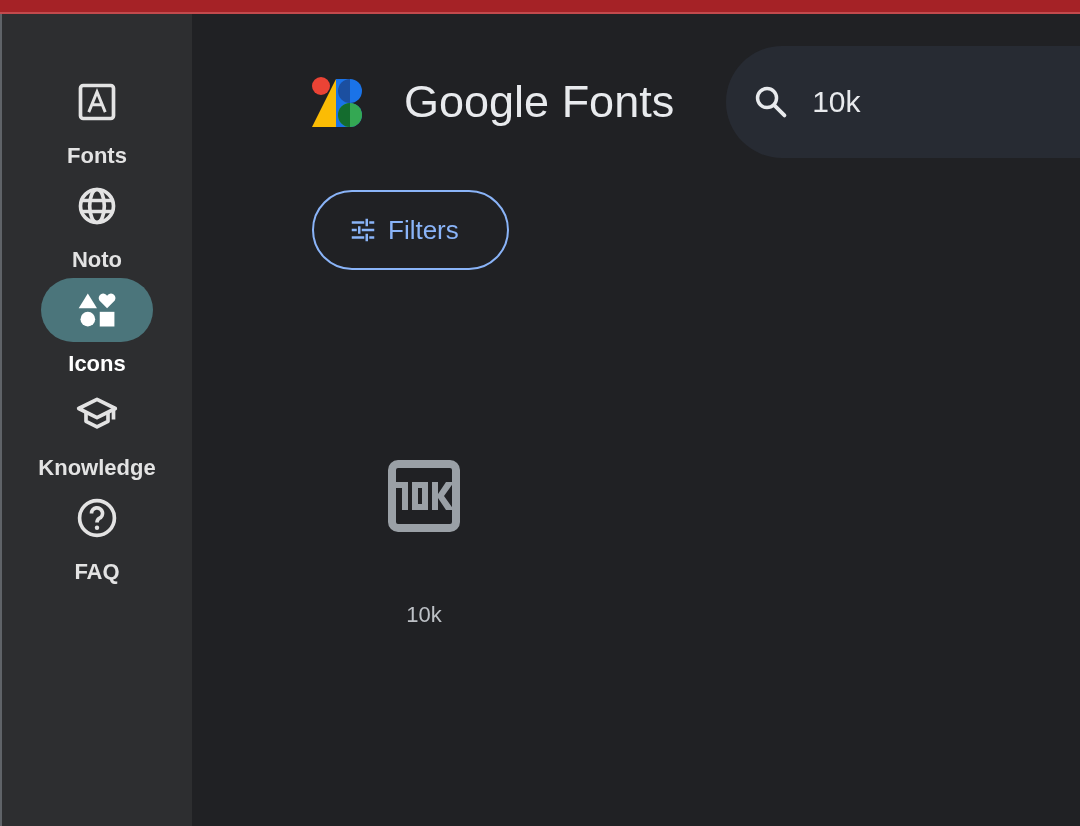 Image resolution: width=1080 pixels, height=826 pixels. Describe the element at coordinates (410, 230) in the screenshot. I see `filters-button: Filters` at that location.